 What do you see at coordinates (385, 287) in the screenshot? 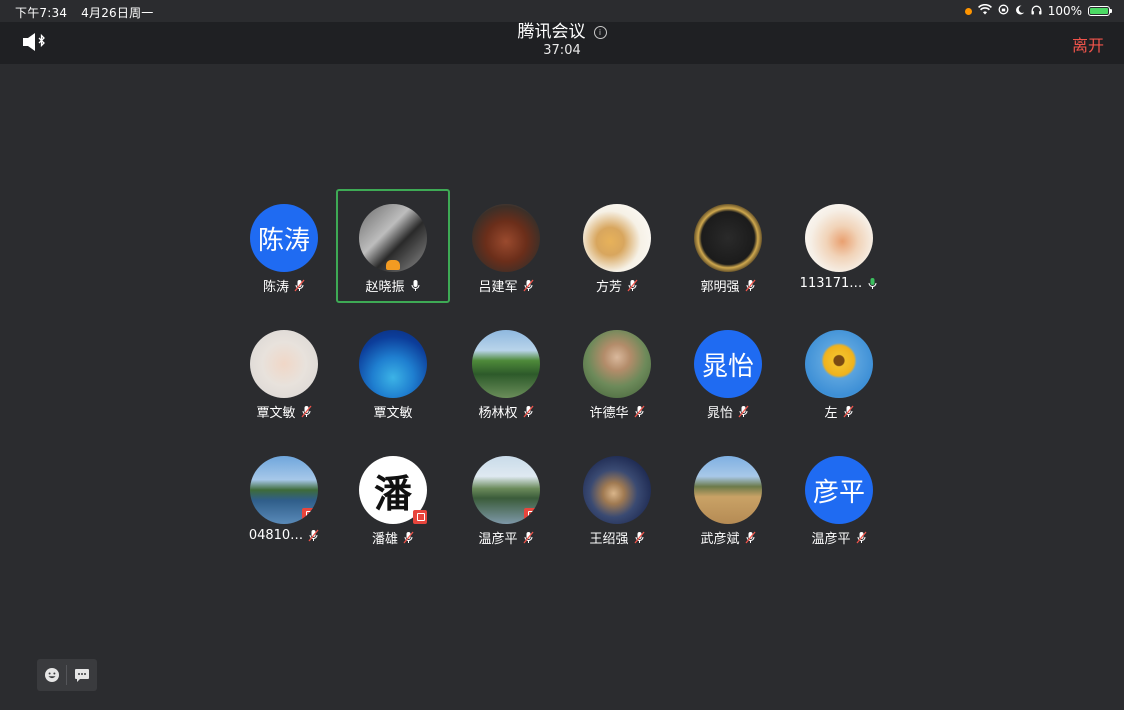
I see `participant-name: 赵晓振` at bounding box center [385, 287].